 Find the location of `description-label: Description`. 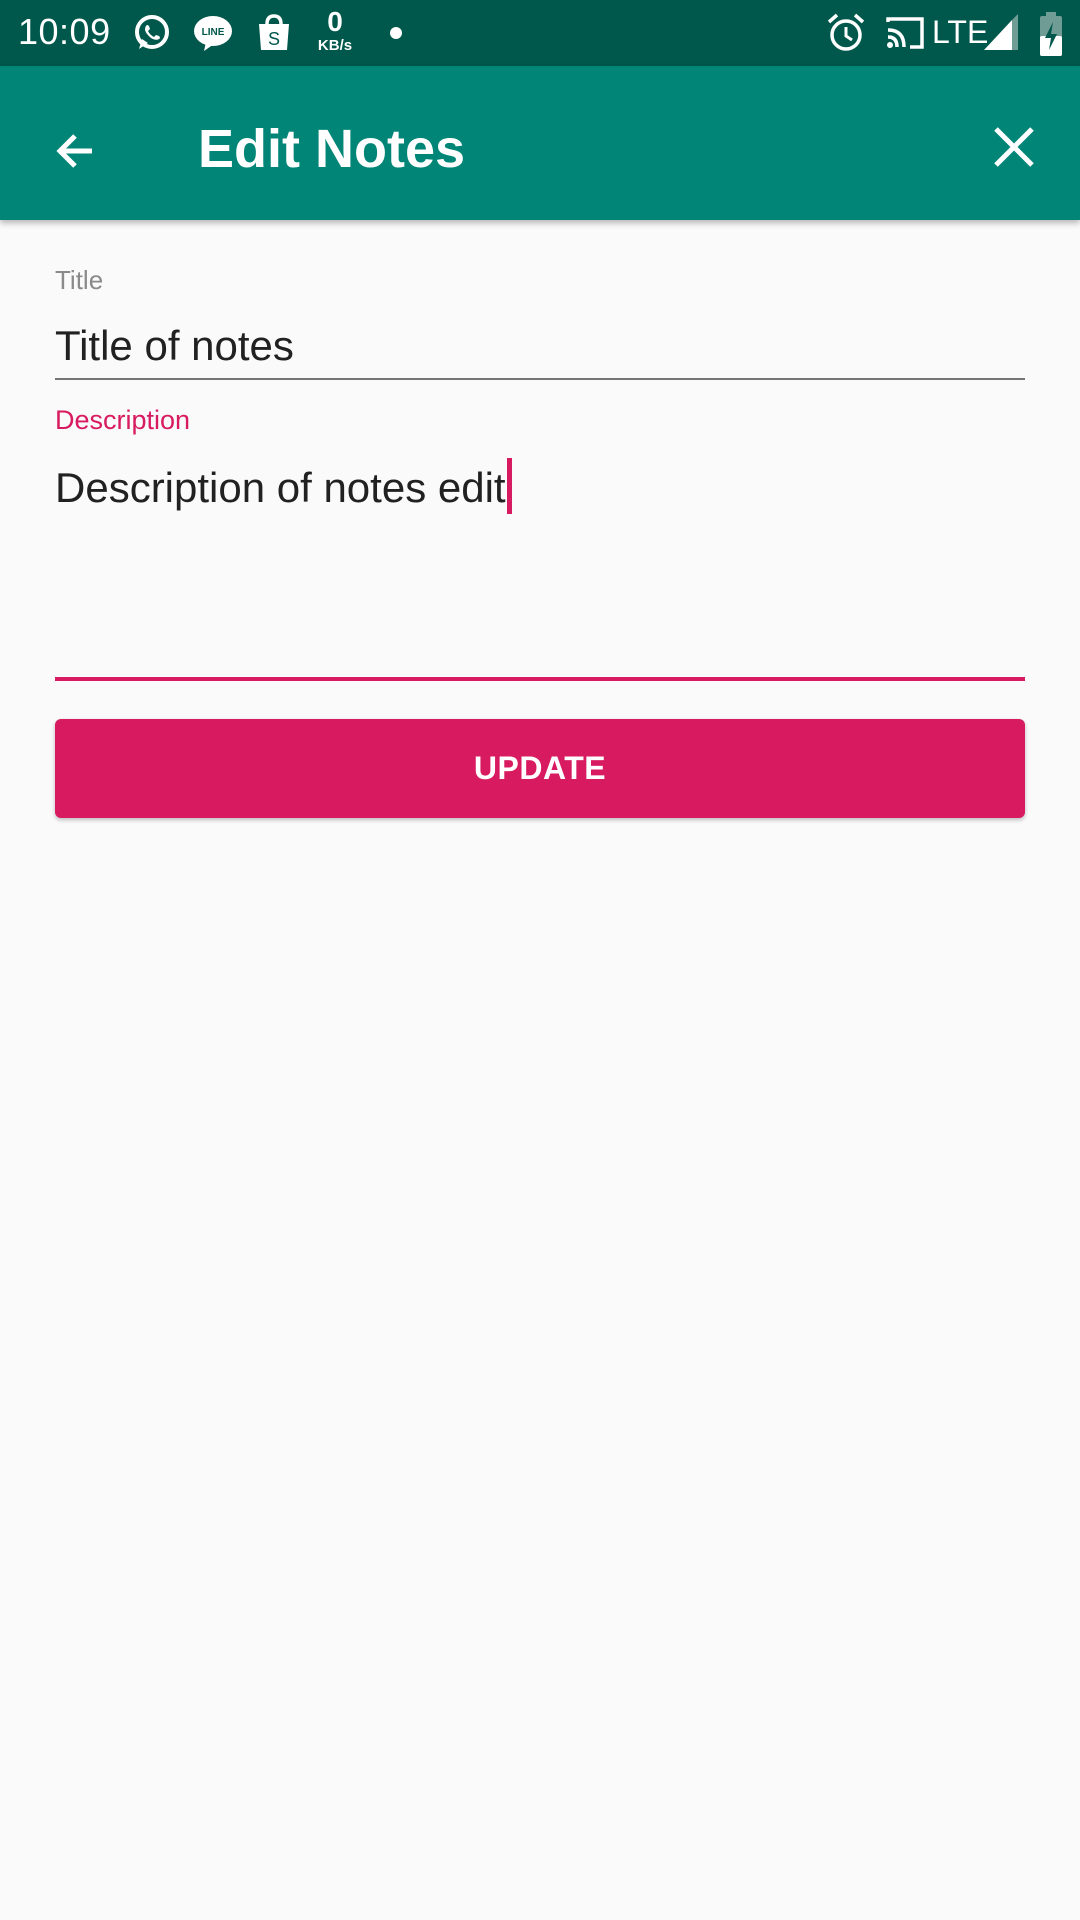

description-label: Description is located at coordinates (123, 420).